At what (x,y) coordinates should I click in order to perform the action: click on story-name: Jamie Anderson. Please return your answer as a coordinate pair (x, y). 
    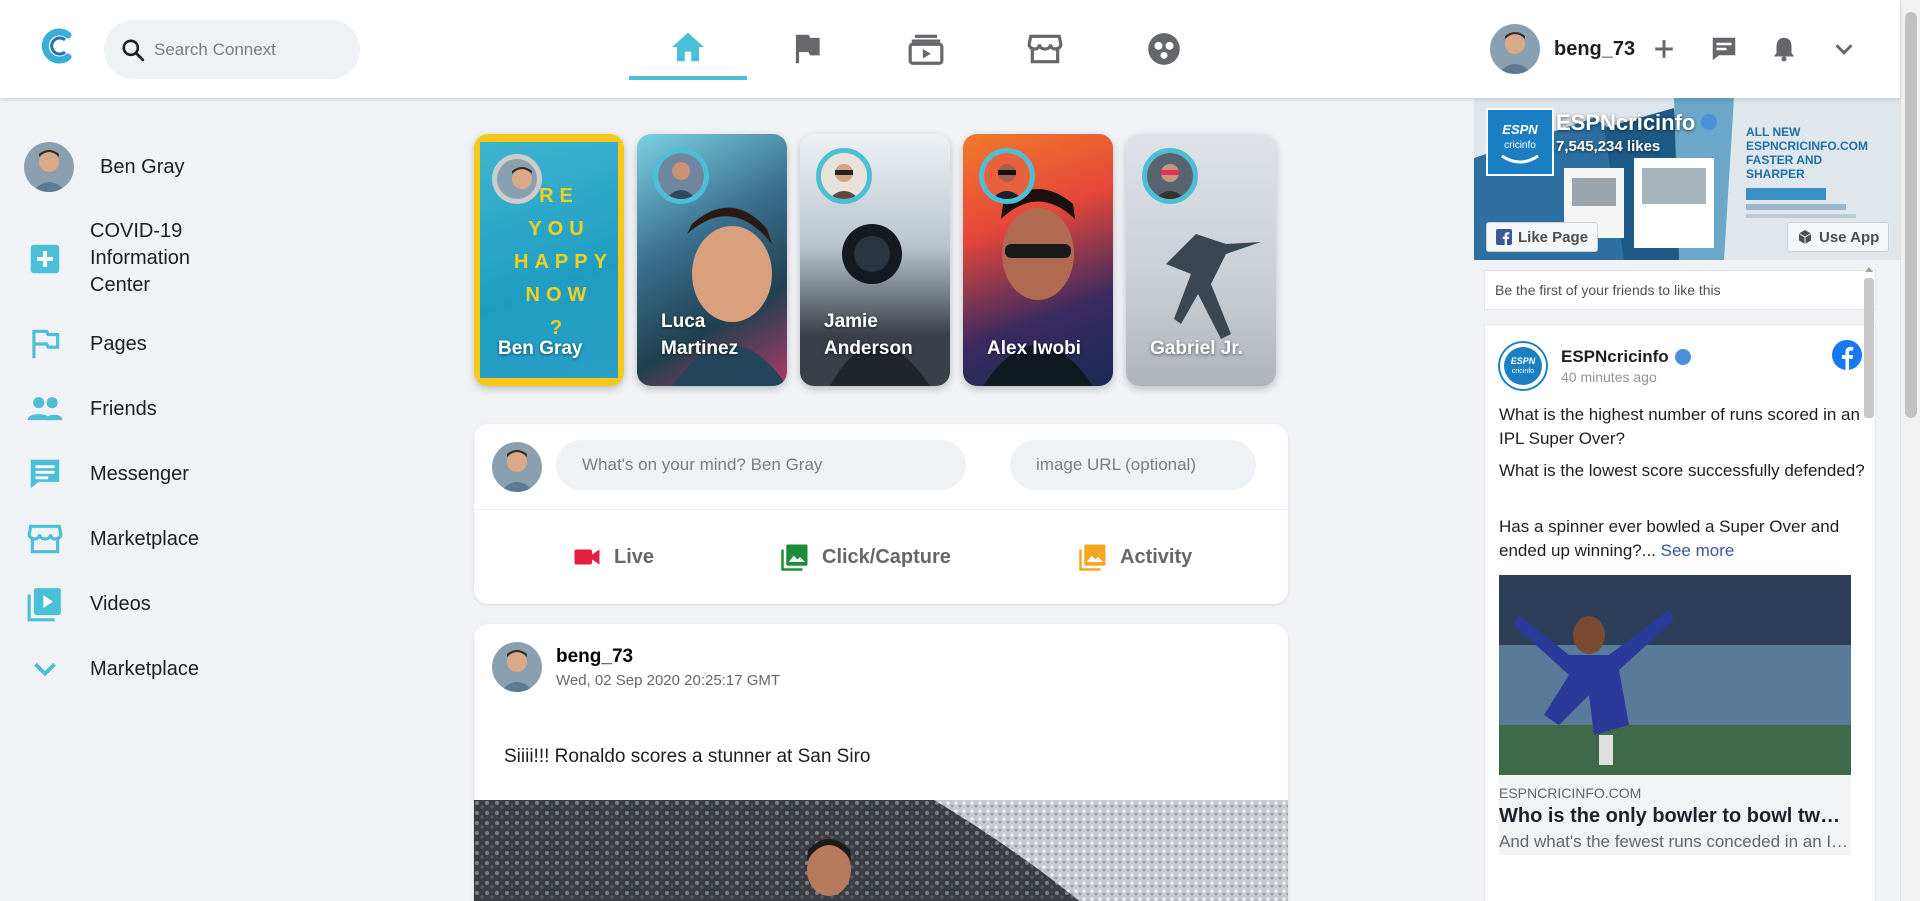
    Looking at the image, I should click on (868, 335).